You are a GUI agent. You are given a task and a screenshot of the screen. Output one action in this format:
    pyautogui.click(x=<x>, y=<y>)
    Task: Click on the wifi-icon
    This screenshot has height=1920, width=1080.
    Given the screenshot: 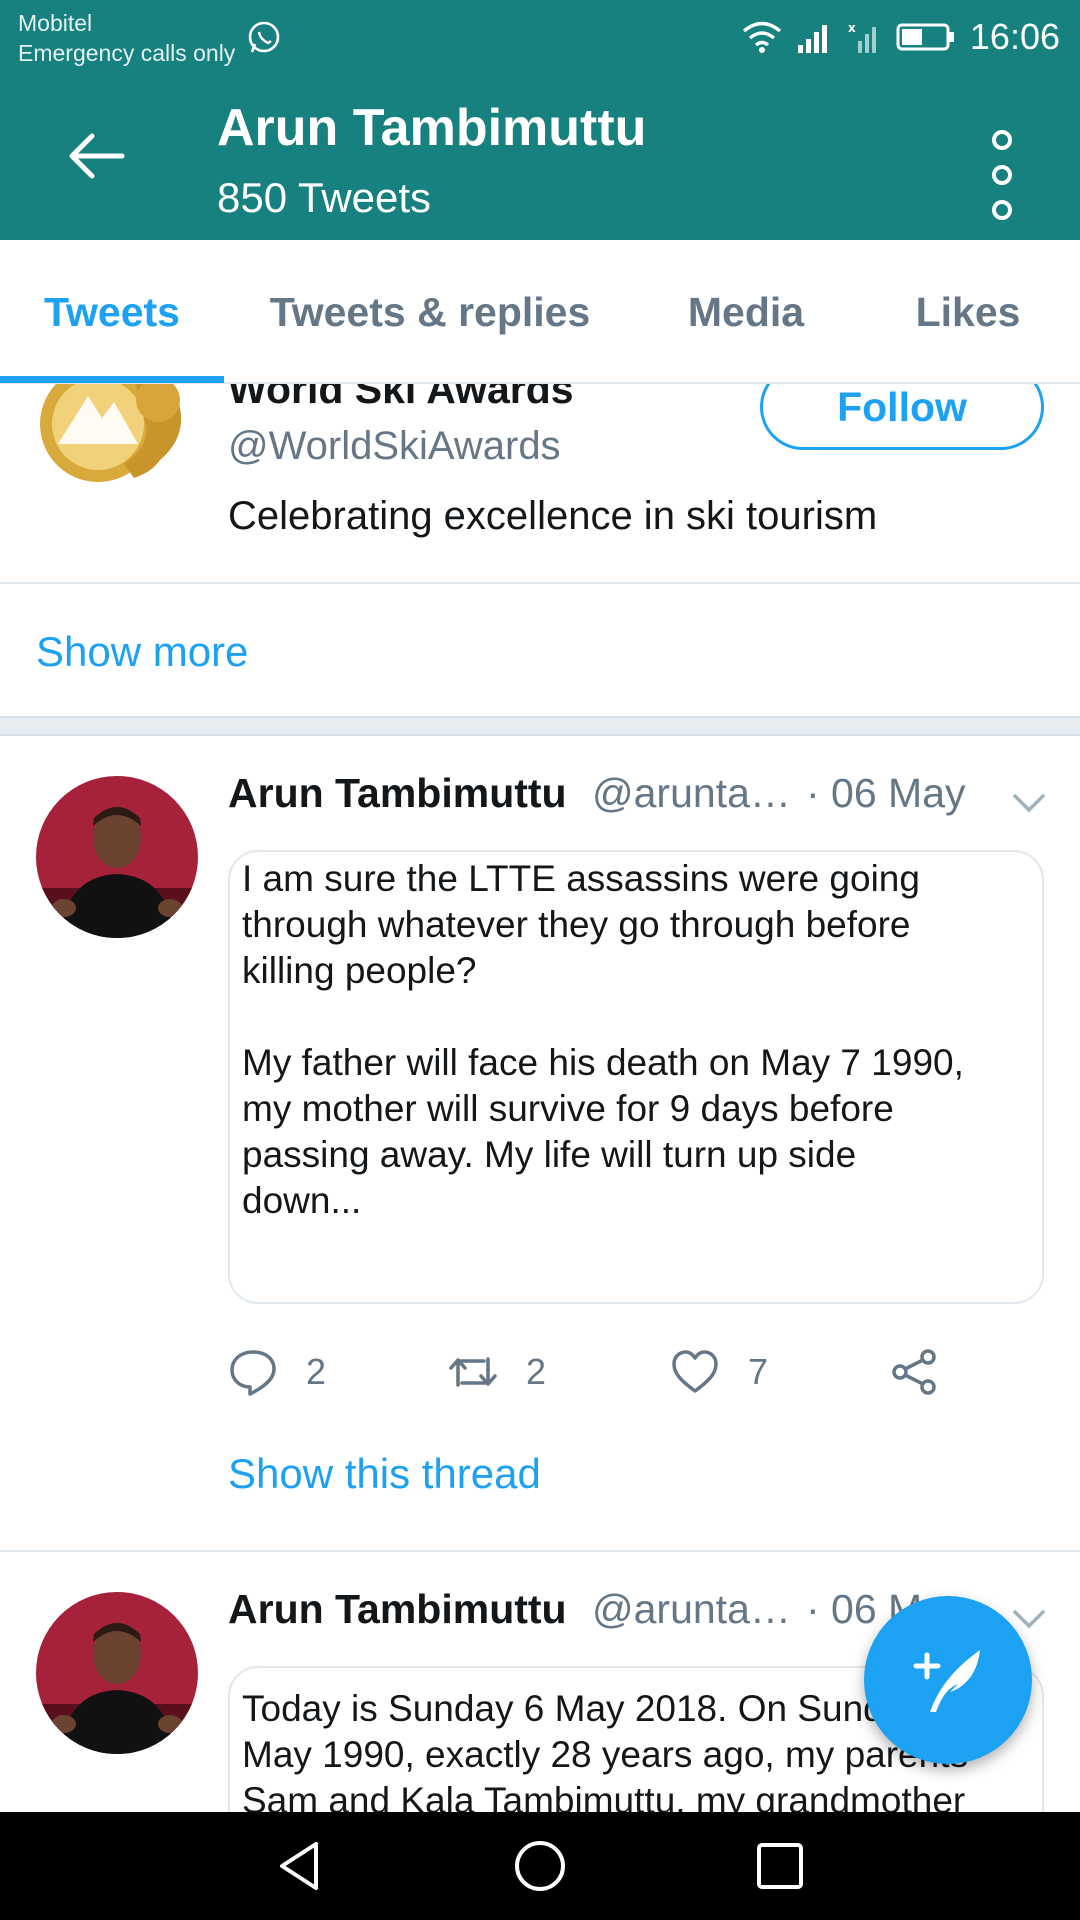 What is the action you would take?
    pyautogui.click(x=761, y=37)
    